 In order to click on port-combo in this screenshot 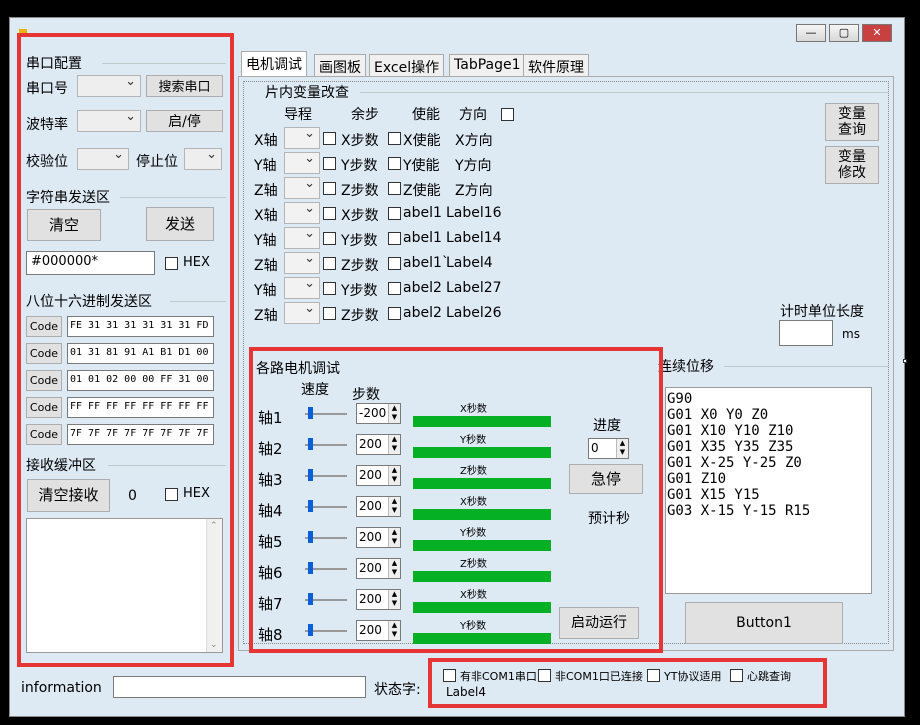, I will do `click(109, 85)`.